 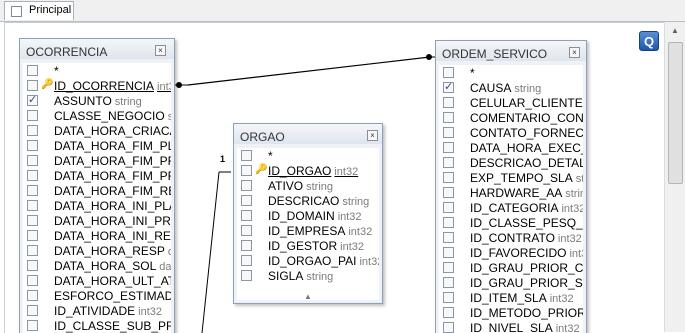 What do you see at coordinates (308, 230) in the screenshot?
I see `field-row: ID_EMPRESA int32` at bounding box center [308, 230].